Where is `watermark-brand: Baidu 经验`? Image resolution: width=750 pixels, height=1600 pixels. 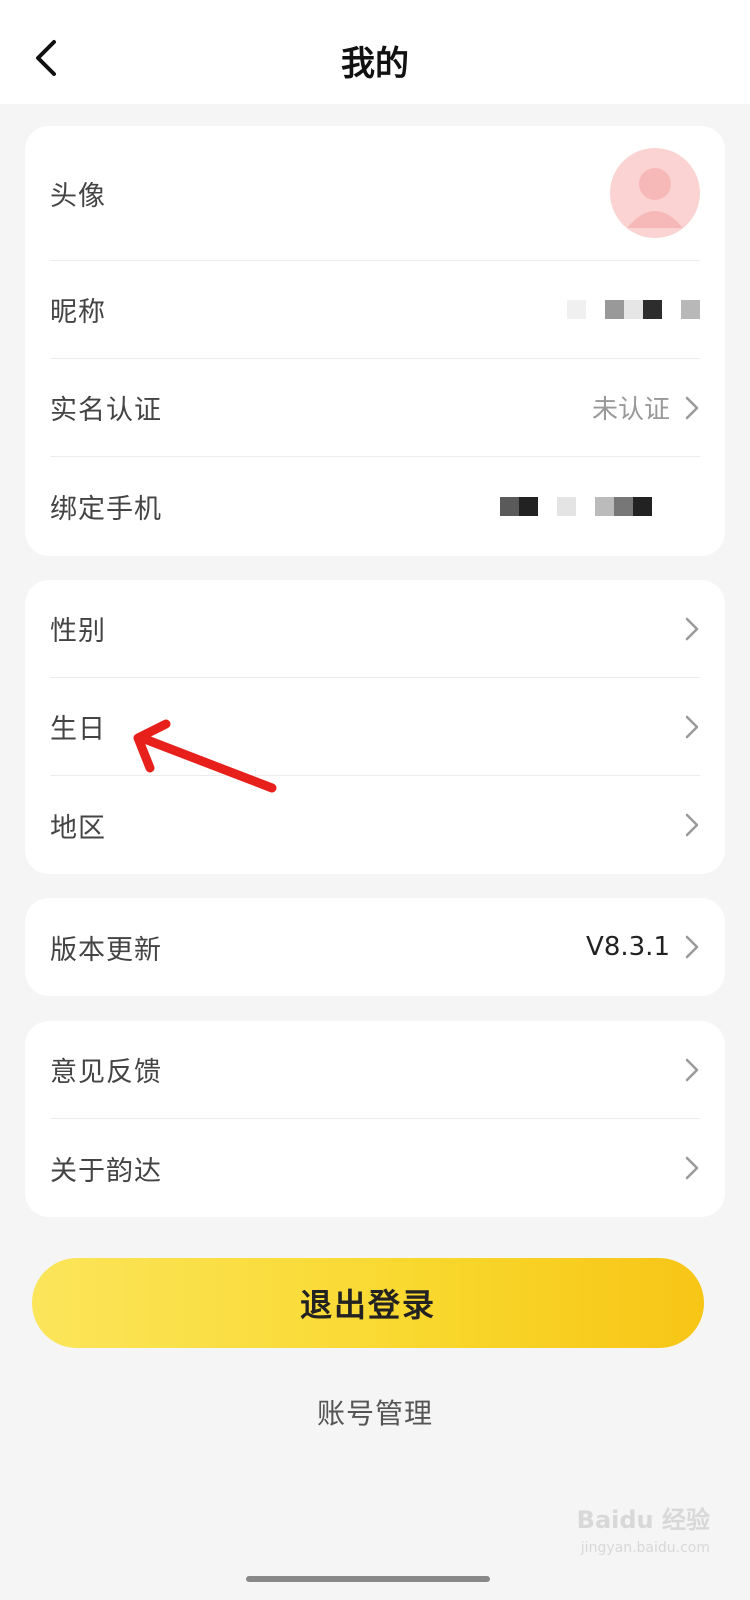 watermark-brand: Baidu 经验 is located at coordinates (643, 1520).